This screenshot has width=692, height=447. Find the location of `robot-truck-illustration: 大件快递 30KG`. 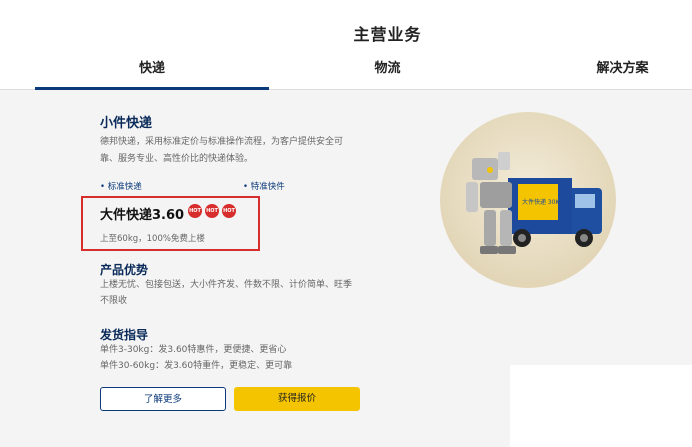

robot-truck-illustration: 大件快递 30KG is located at coordinates (528, 200).